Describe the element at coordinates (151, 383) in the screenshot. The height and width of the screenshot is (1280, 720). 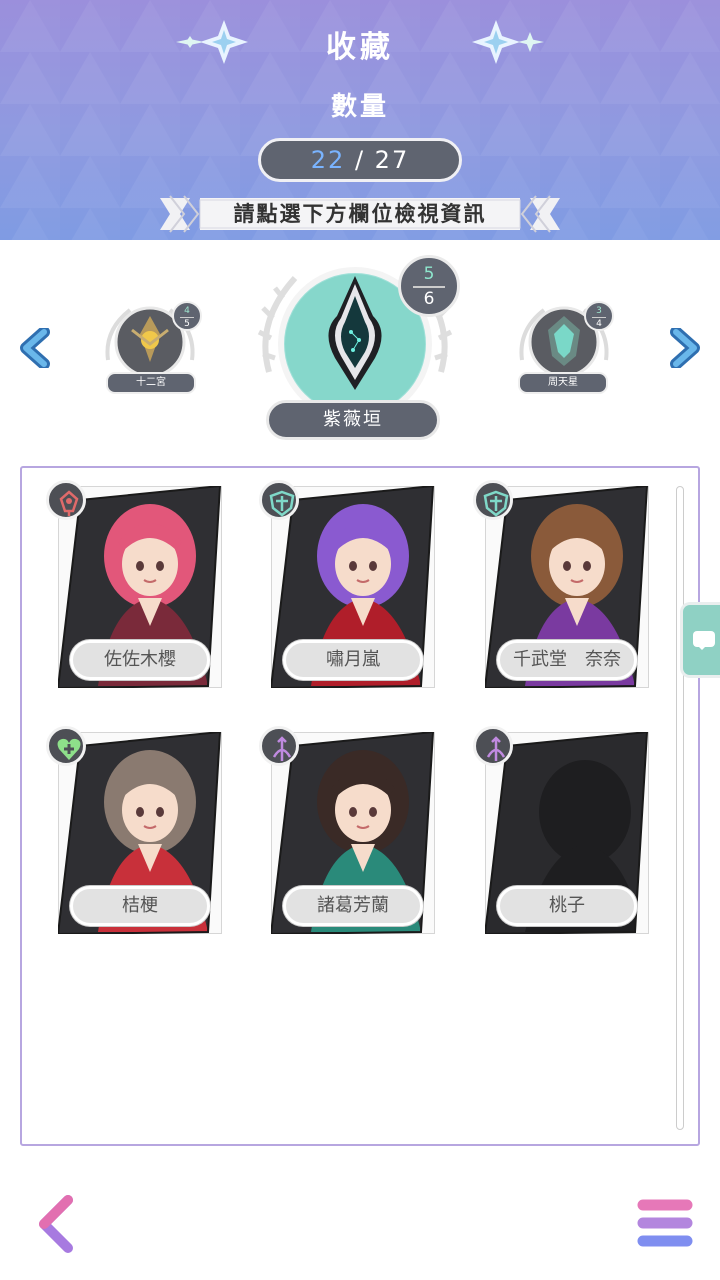
I see `zodiac-label: 十二宮` at that location.